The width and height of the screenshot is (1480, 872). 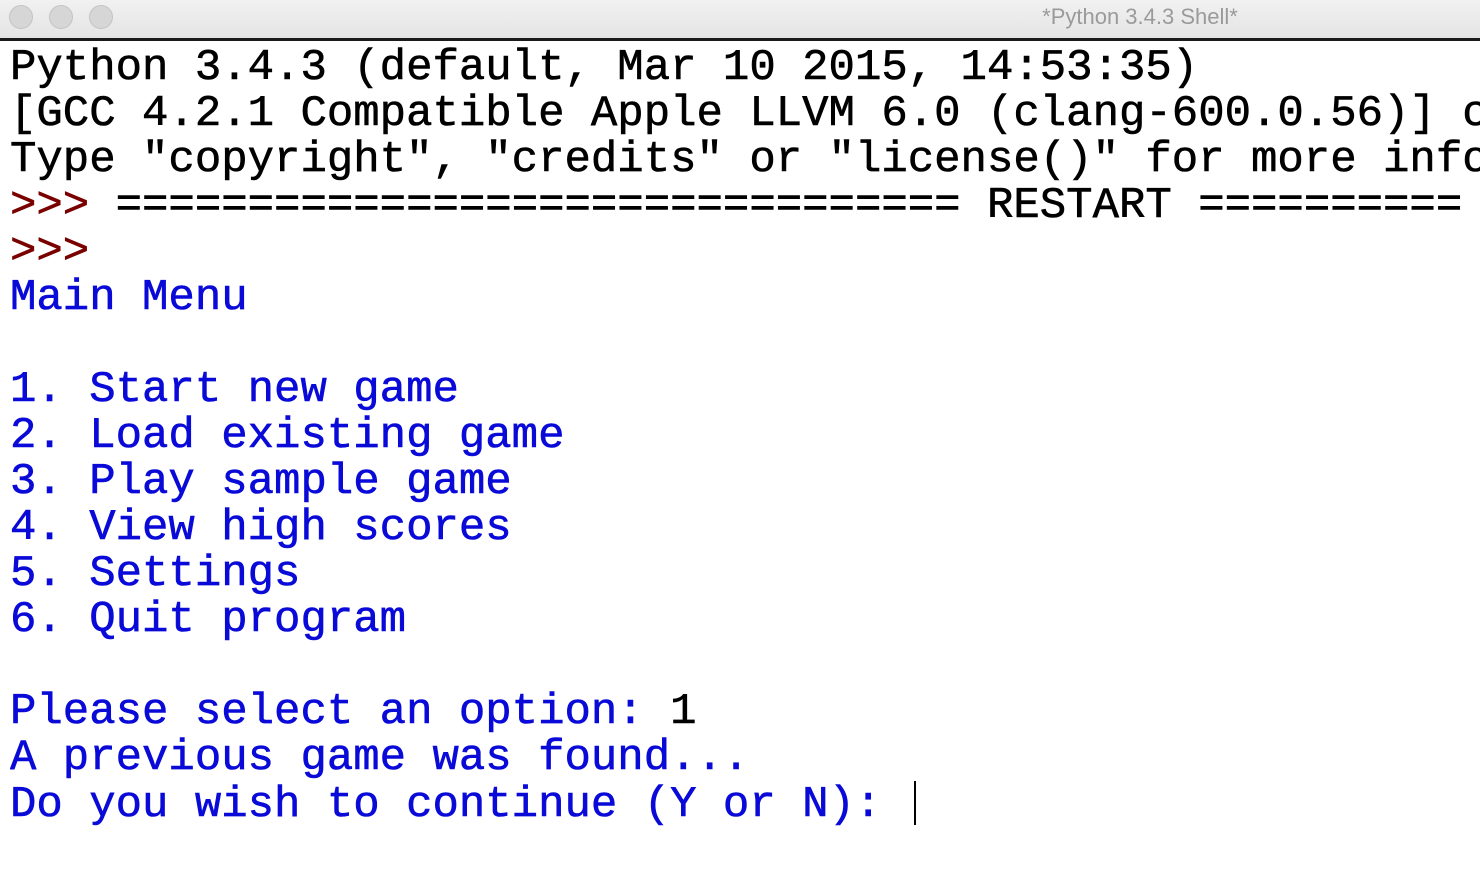 What do you see at coordinates (234, 390) in the screenshot?
I see `menu-item-start-new-game: 1. Start new game` at bounding box center [234, 390].